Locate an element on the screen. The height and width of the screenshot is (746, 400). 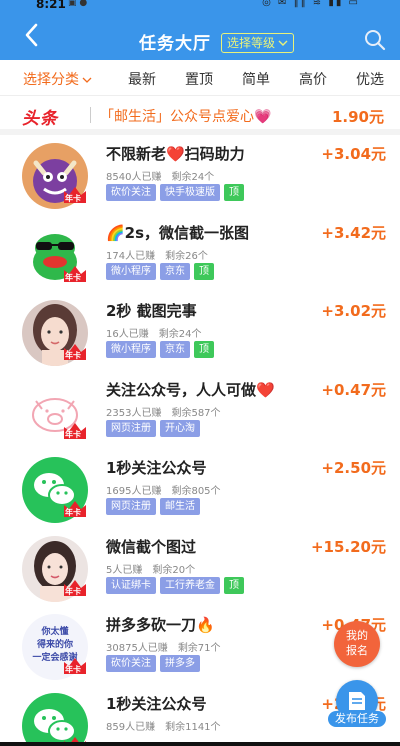
task-stats: 30875人已赚 剩余71个 is located at coordinates (163, 646).